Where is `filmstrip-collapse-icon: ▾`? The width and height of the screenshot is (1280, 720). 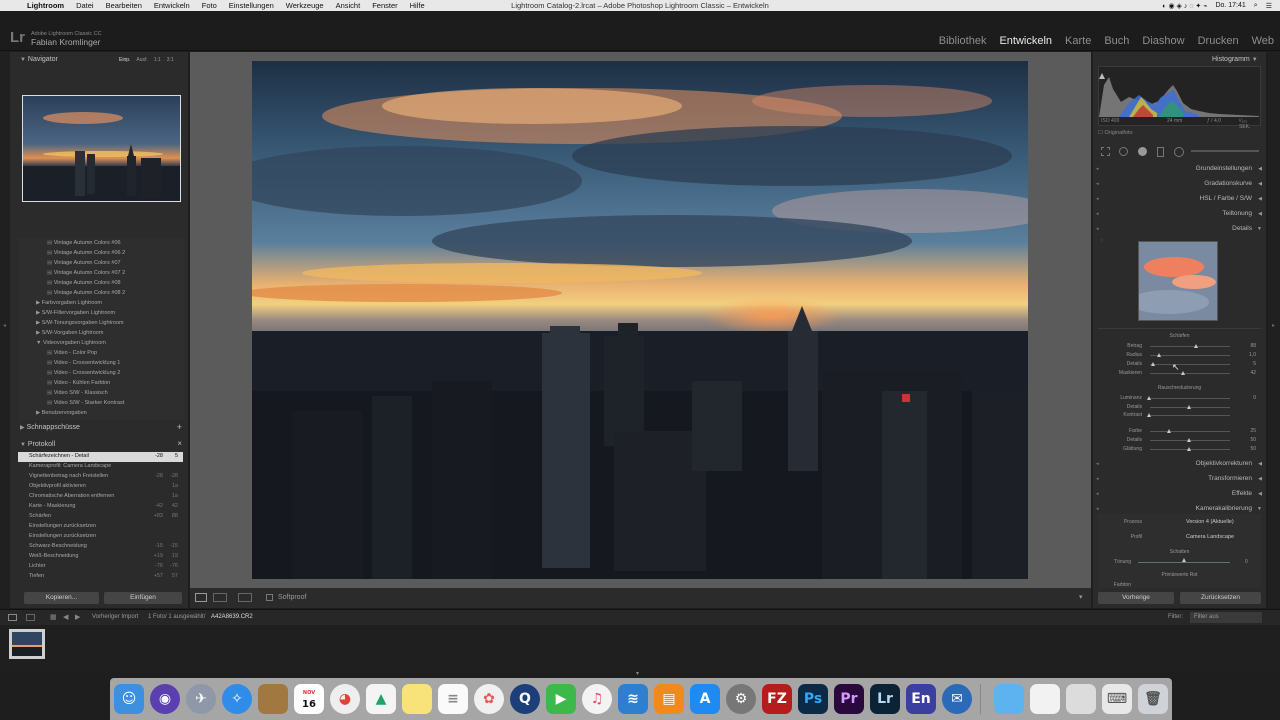 filmstrip-collapse-icon: ▾ is located at coordinates (637, 673).